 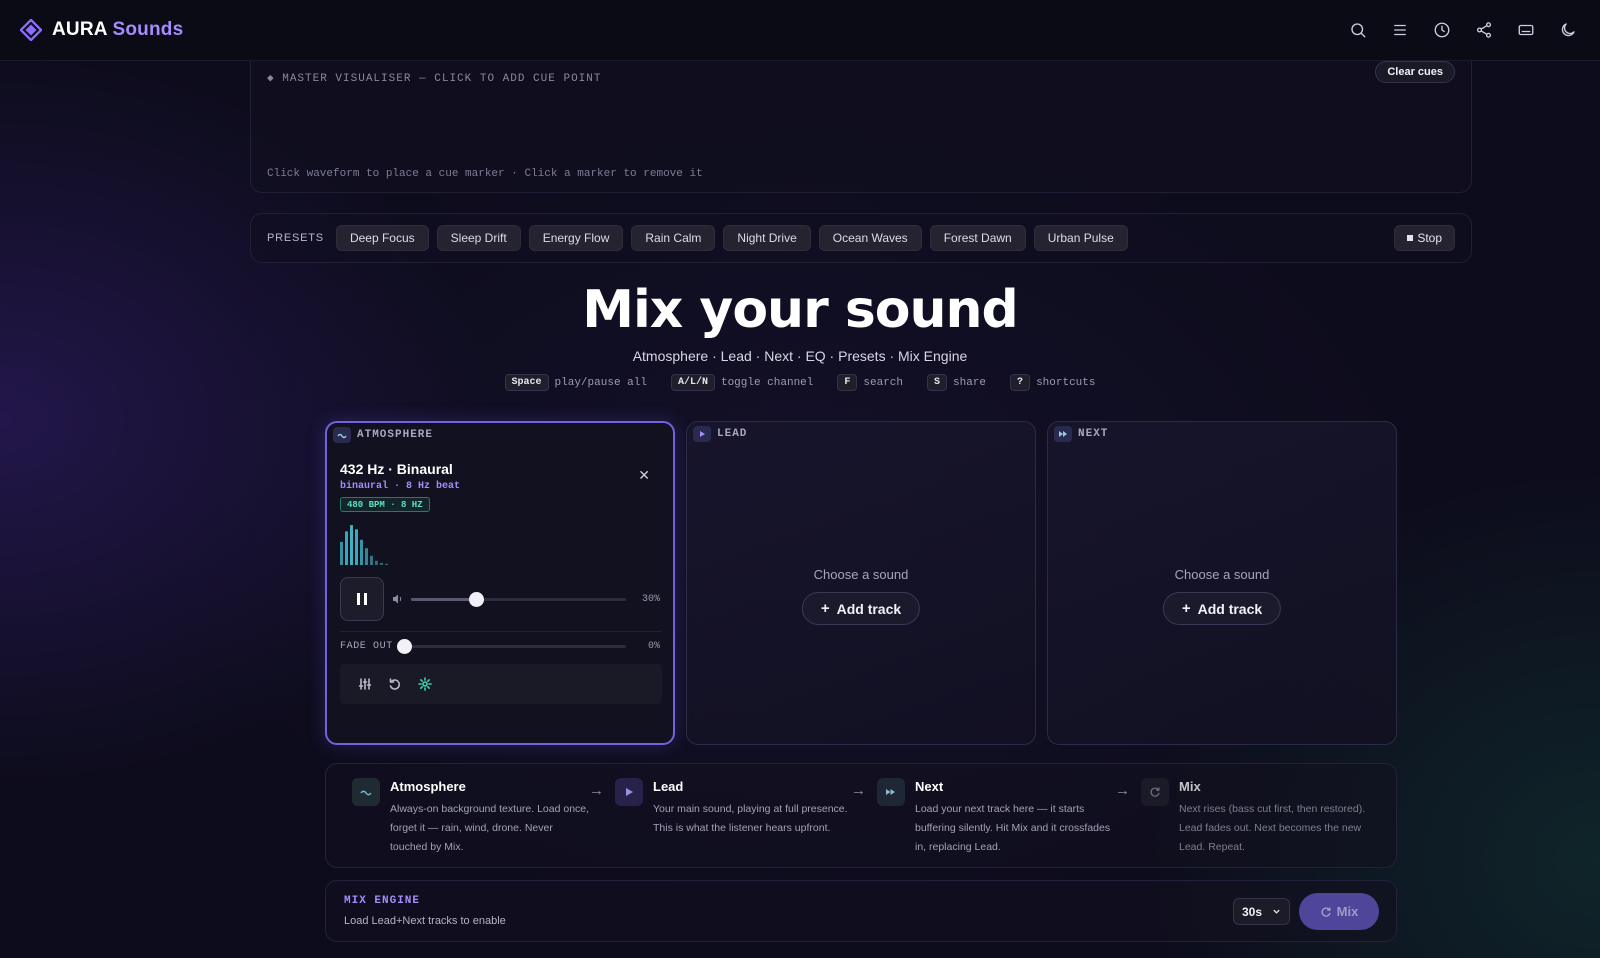 I want to click on preset-energy-flow: Energy Flow, so click(x=576, y=238).